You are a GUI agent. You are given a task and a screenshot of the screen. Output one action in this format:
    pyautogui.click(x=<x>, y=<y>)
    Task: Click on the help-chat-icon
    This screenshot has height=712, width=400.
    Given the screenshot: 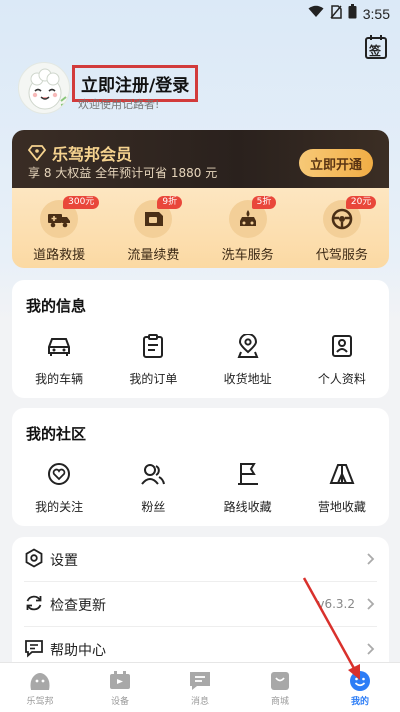 What is the action you would take?
    pyautogui.click(x=34, y=649)
    